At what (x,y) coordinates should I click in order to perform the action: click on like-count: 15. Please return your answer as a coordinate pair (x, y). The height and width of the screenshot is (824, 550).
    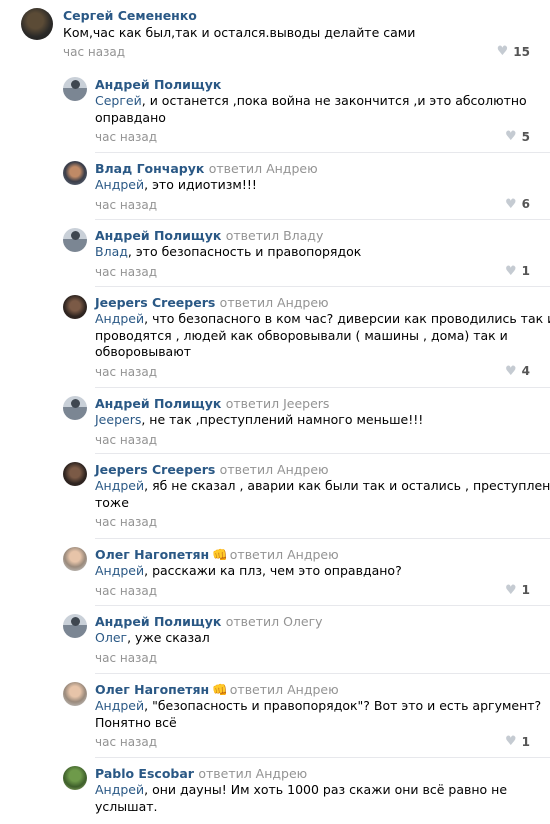
    Looking at the image, I should click on (521, 51).